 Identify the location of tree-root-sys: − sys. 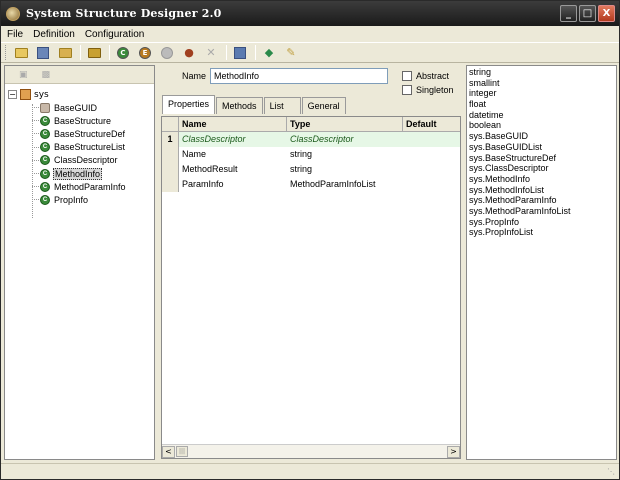
(79, 94).